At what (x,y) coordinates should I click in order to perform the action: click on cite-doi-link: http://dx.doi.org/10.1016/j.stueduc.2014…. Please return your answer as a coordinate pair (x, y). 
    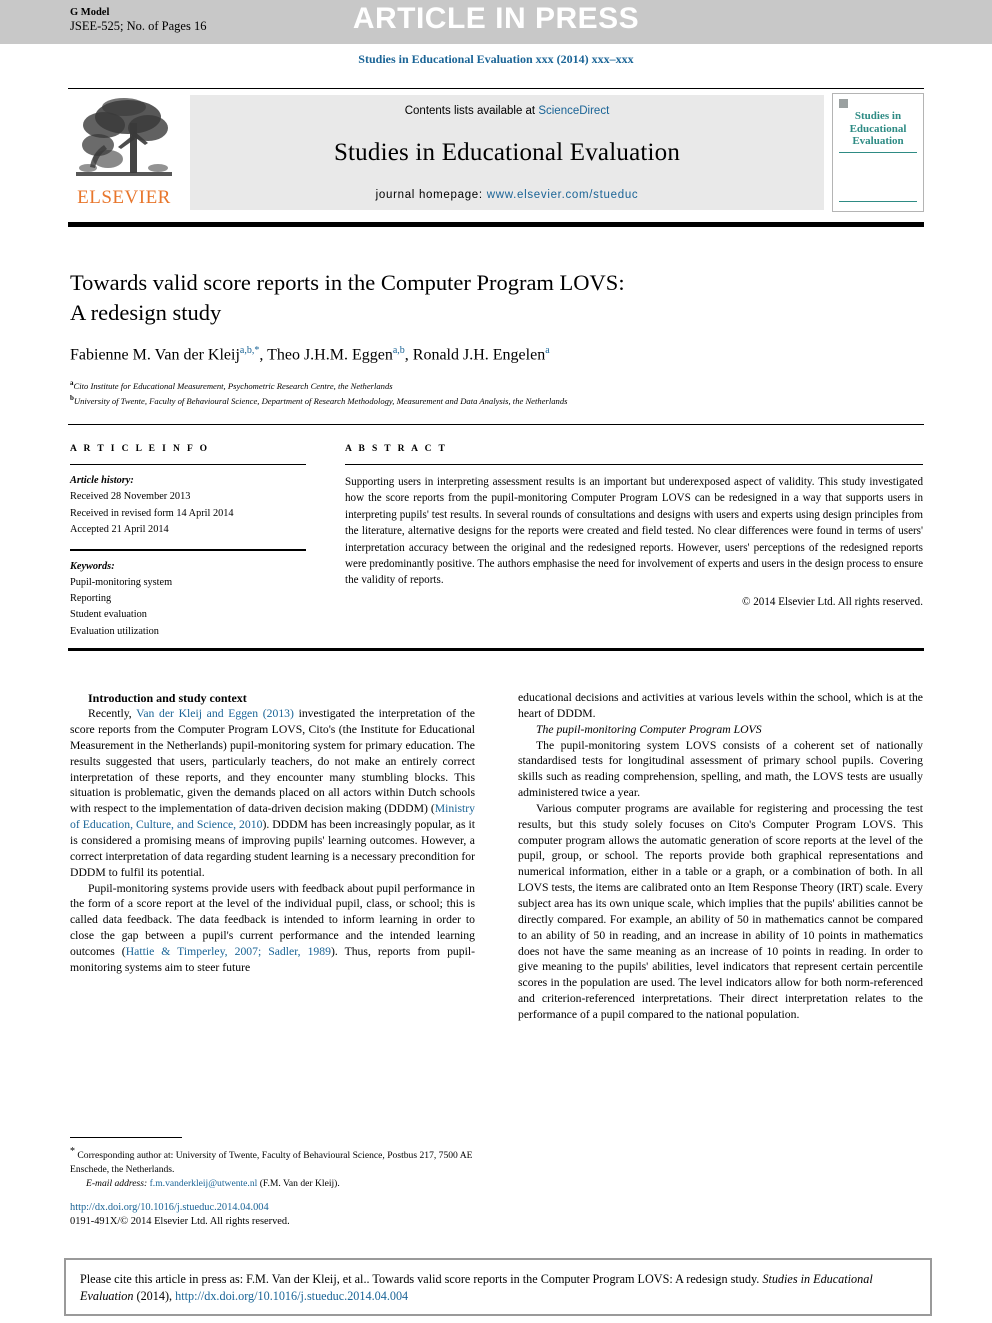
    Looking at the image, I should click on (291, 1296).